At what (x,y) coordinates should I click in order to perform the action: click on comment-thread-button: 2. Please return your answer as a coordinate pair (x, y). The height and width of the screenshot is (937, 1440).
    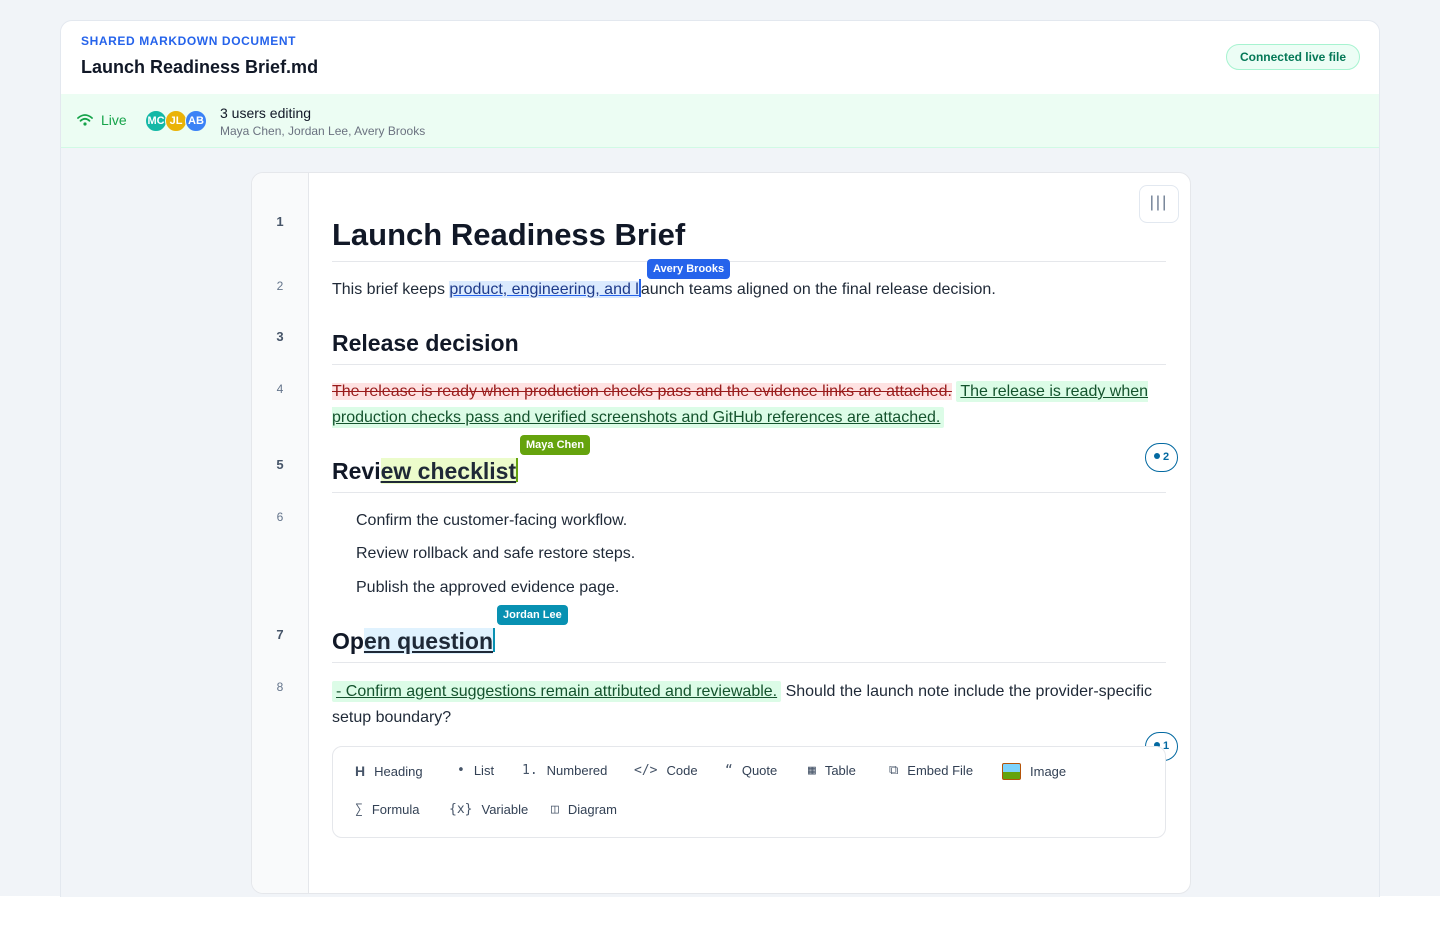
    Looking at the image, I should click on (1161, 457).